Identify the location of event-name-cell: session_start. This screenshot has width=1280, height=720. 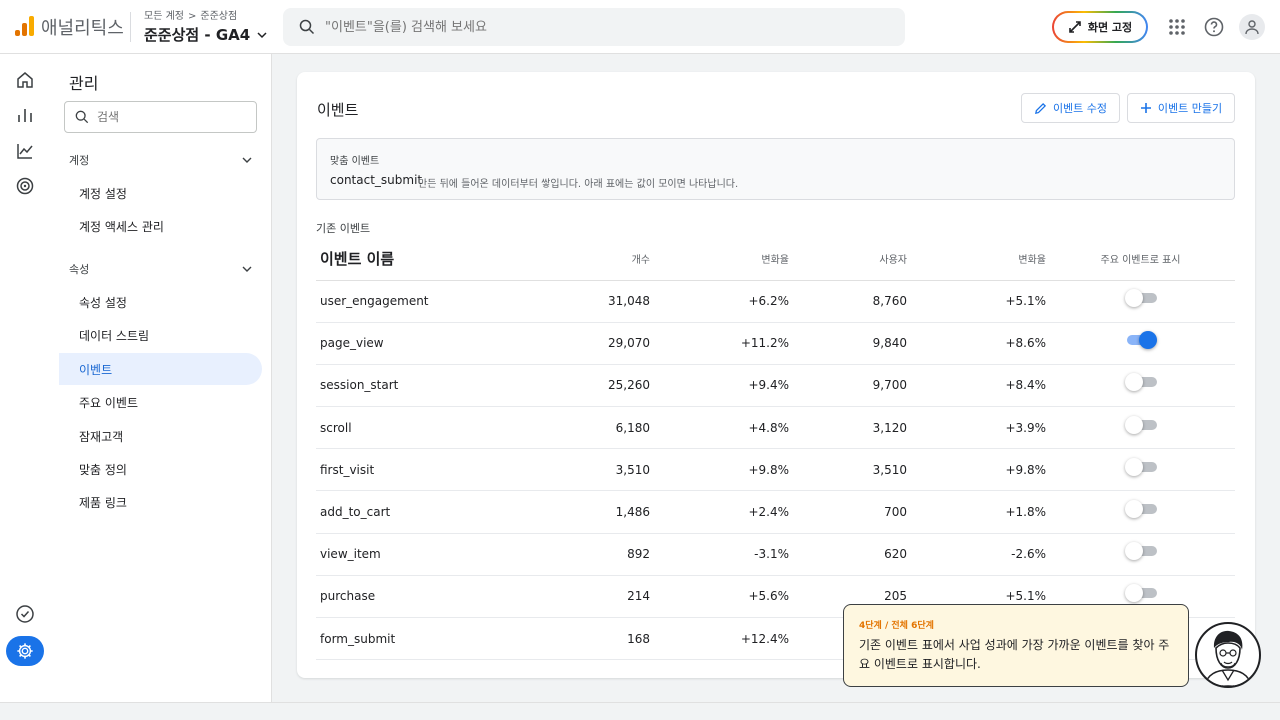
(416, 386).